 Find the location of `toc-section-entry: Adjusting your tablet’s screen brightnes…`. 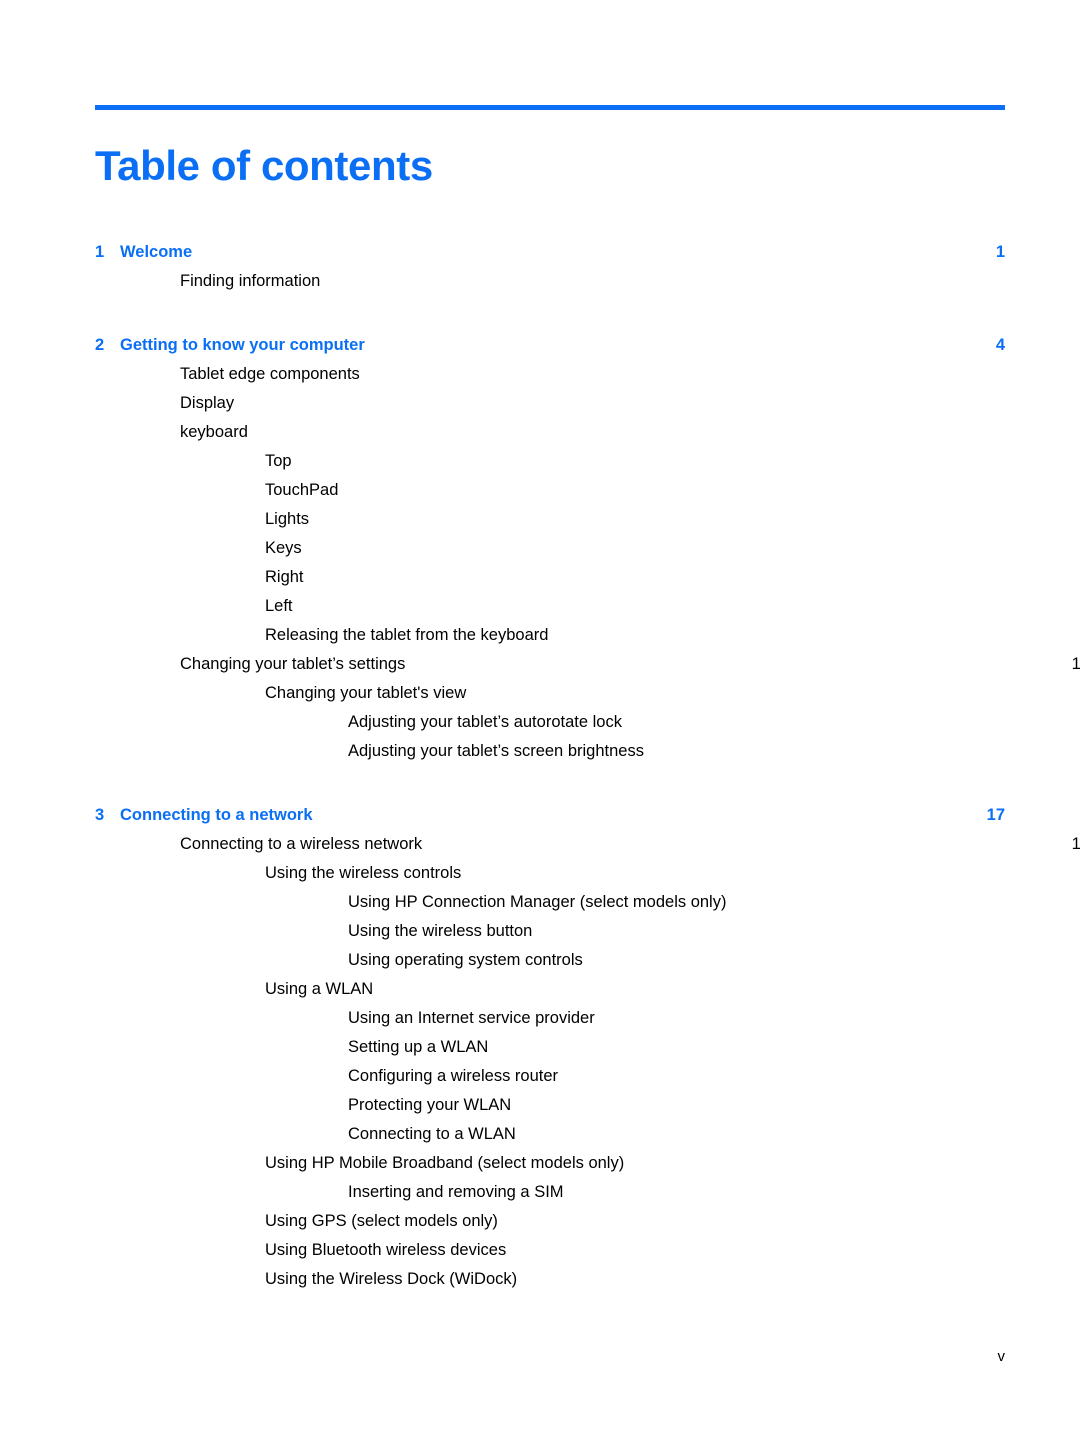

toc-section-entry: Adjusting your tablet’s screen brightnes… is located at coordinates (587, 751).